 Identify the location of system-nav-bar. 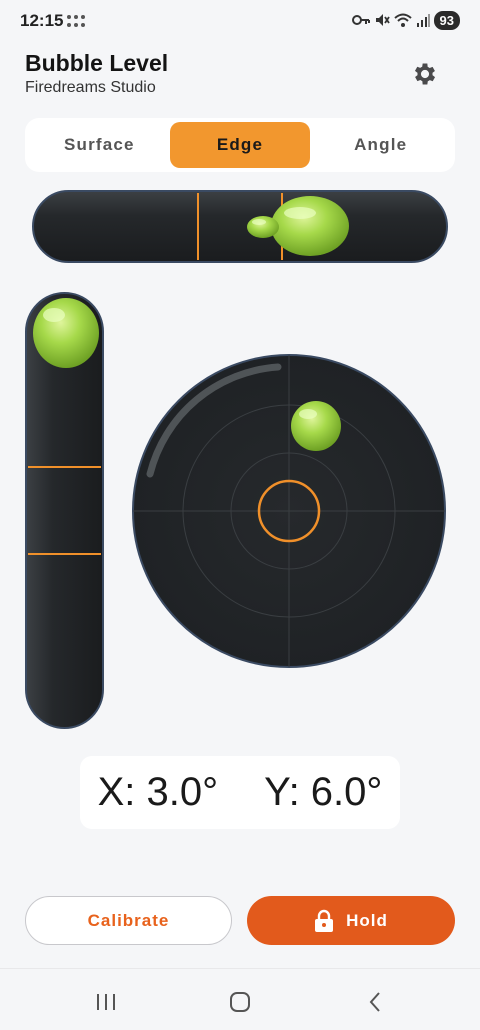
(240, 999).